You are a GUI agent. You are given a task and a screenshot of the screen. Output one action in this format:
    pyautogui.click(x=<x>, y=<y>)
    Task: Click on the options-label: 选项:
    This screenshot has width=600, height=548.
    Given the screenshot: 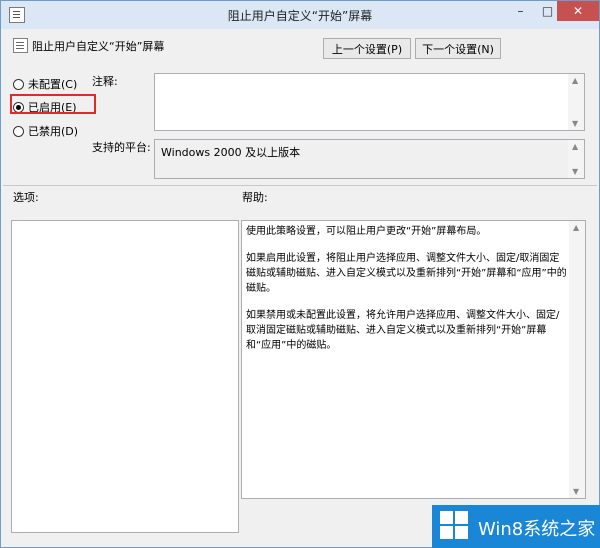 What is the action you would take?
    pyautogui.click(x=26, y=197)
    